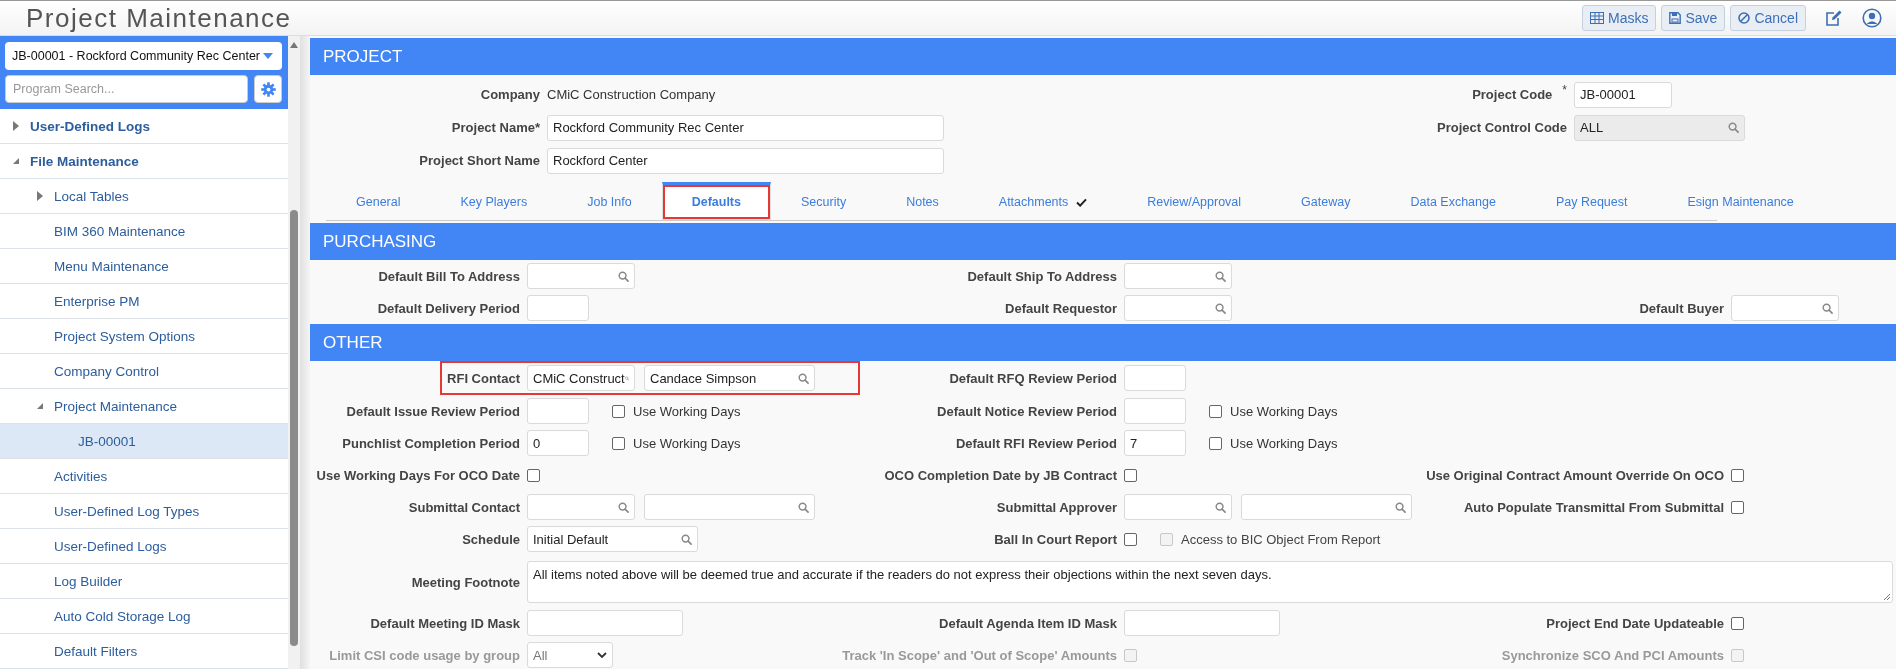 This screenshot has width=1896, height=669. I want to click on text-field: 7, so click(1155, 443).